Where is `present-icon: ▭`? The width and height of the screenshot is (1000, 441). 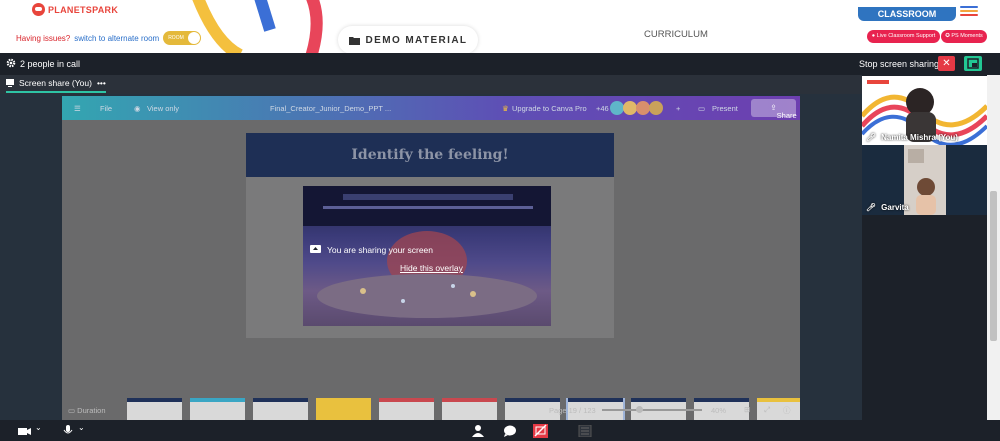
present-icon: ▭ is located at coordinates (702, 108).